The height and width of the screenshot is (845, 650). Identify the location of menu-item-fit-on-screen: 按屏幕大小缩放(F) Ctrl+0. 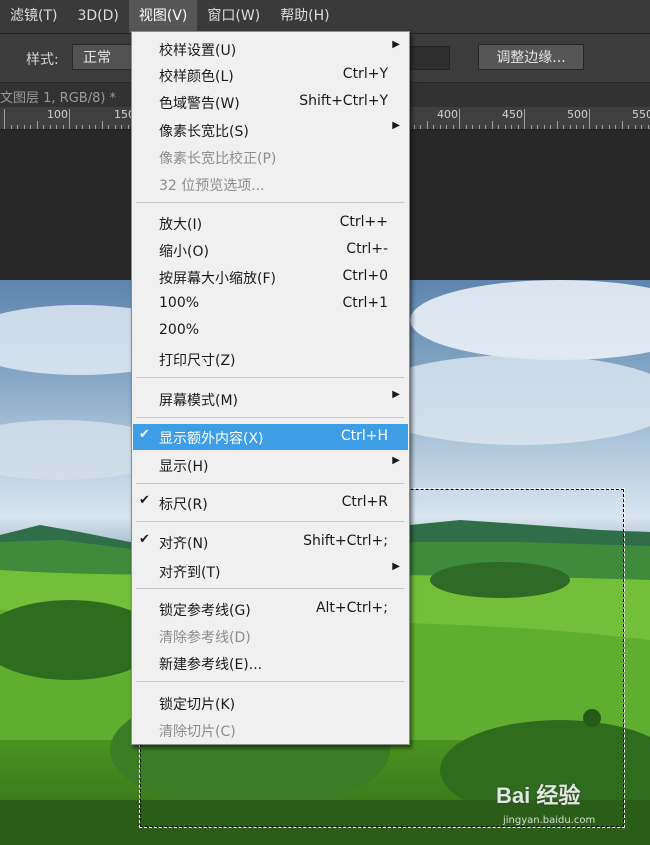
(270, 277).